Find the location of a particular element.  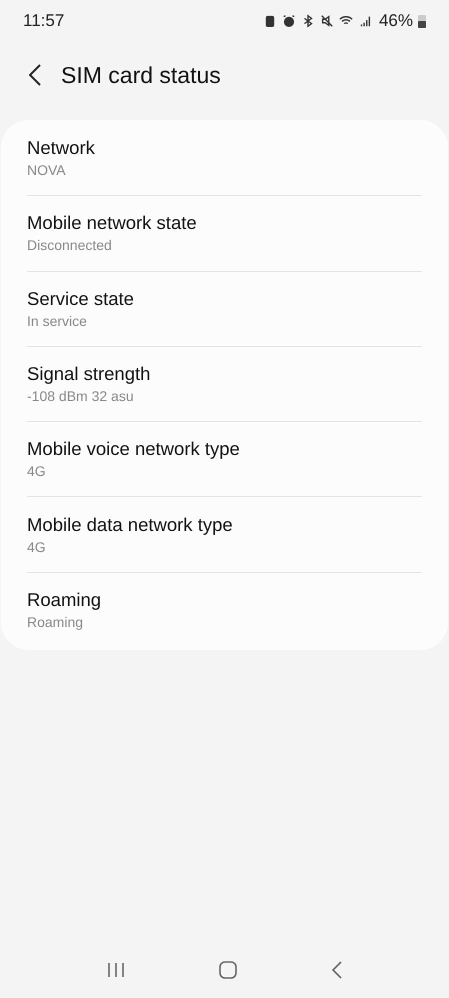

setting-value: In service is located at coordinates (57, 321).